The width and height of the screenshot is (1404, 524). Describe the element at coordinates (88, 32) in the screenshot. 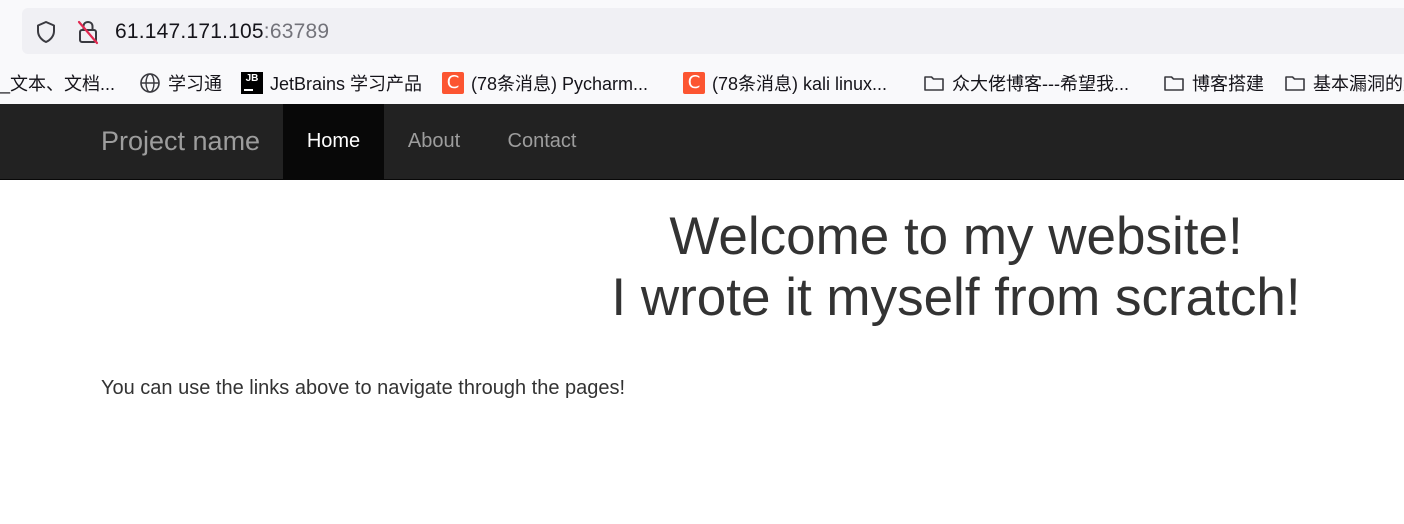

I see `insecure-lock-icon` at that location.